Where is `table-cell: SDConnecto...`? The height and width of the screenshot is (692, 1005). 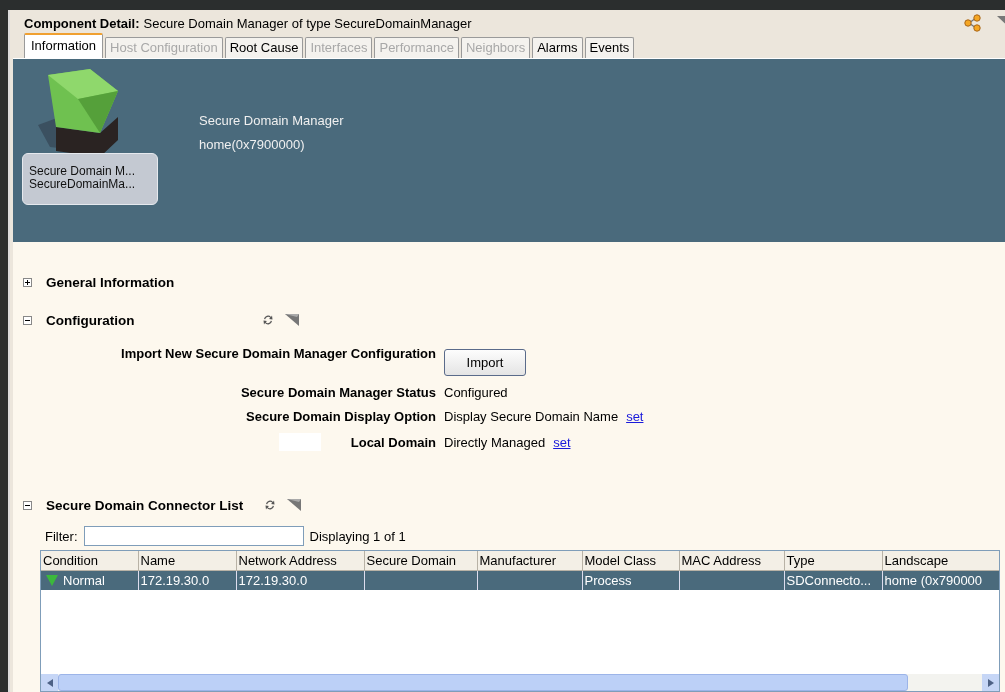 table-cell: SDConnecto... is located at coordinates (829, 580).